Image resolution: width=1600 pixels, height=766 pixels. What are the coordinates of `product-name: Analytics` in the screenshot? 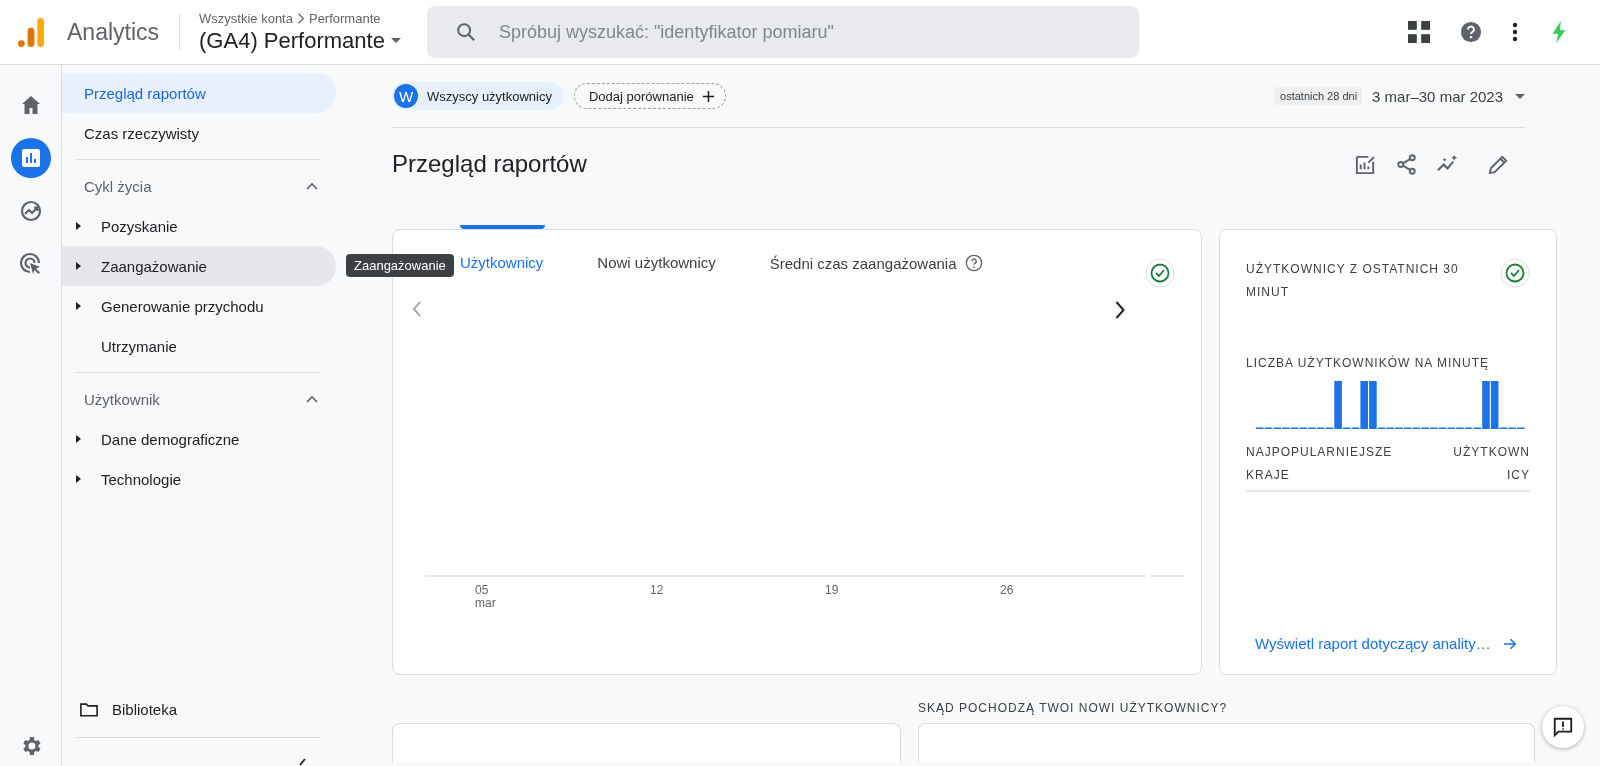 It's located at (113, 32).